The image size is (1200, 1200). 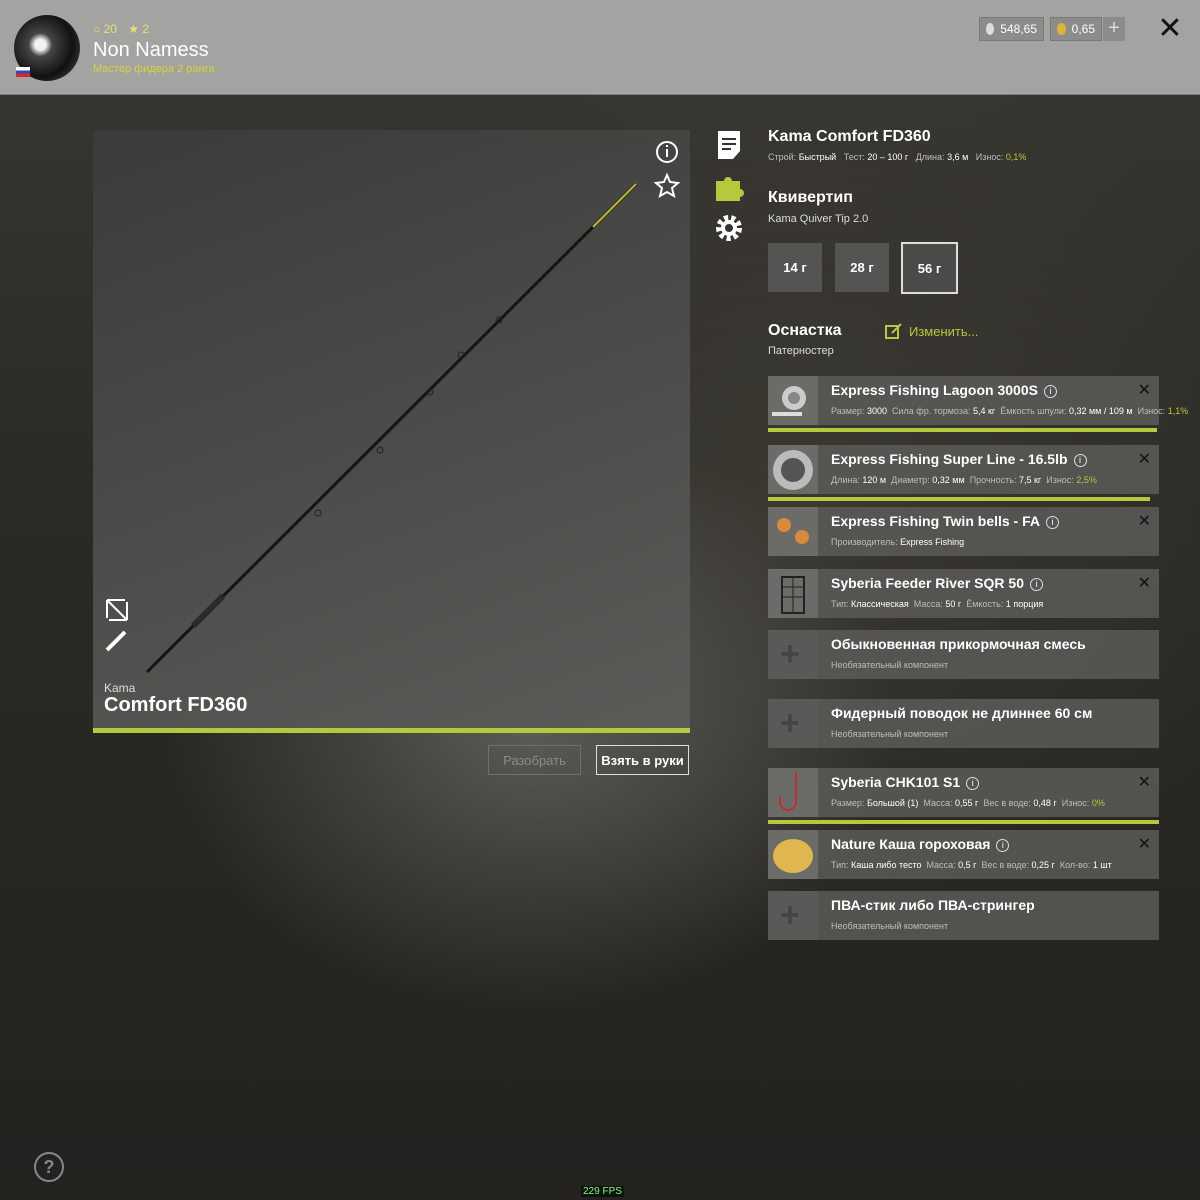 What do you see at coordinates (793, 854) in the screenshot?
I see `bait-thumbnail` at bounding box center [793, 854].